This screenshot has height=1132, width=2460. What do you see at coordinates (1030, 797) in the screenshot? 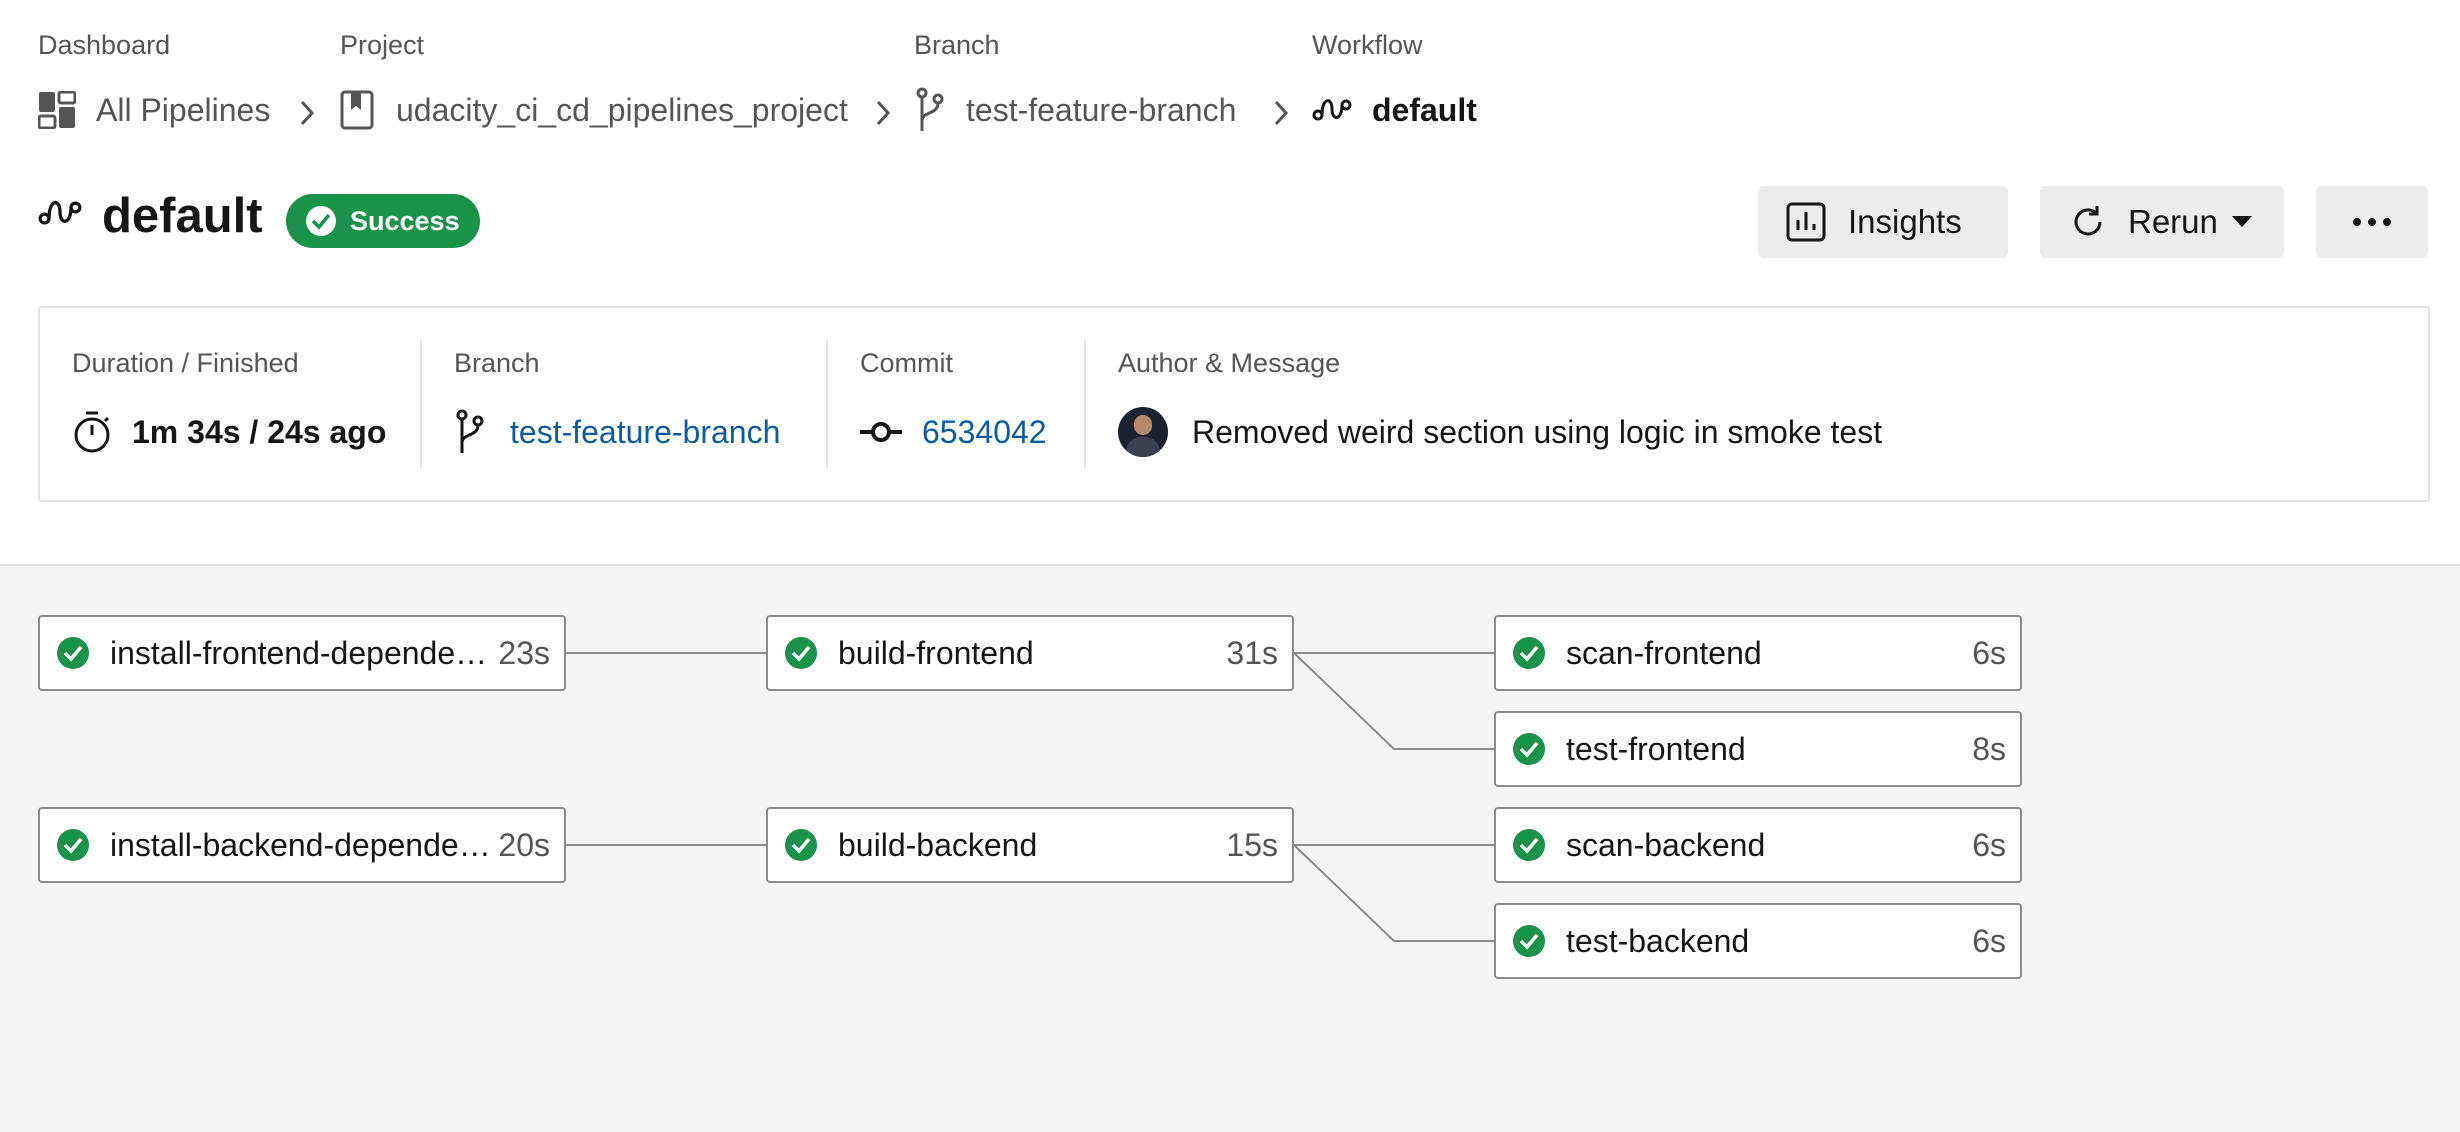
I see `workflow-graph-connectors` at bounding box center [1030, 797].